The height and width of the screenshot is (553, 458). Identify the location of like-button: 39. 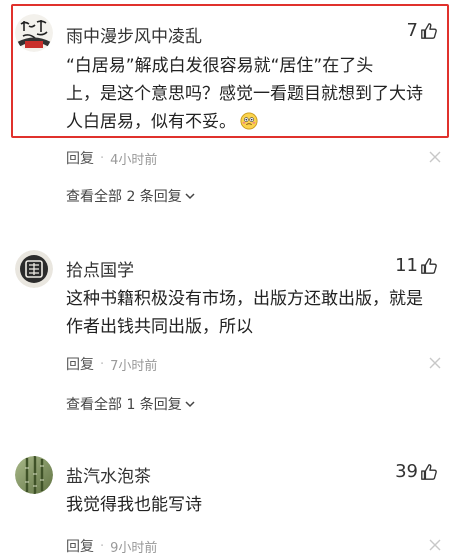
(416, 471).